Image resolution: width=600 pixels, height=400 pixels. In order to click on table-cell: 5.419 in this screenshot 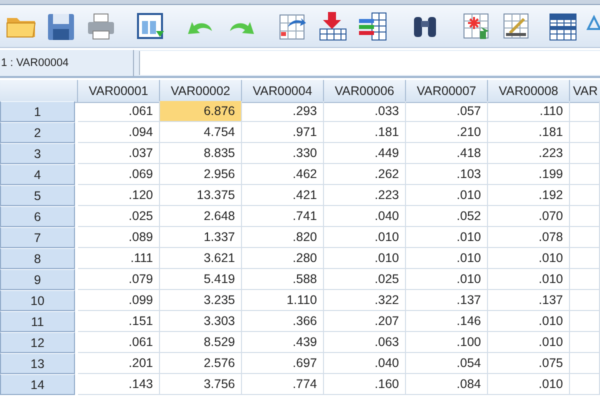, I will do `click(201, 279)`.